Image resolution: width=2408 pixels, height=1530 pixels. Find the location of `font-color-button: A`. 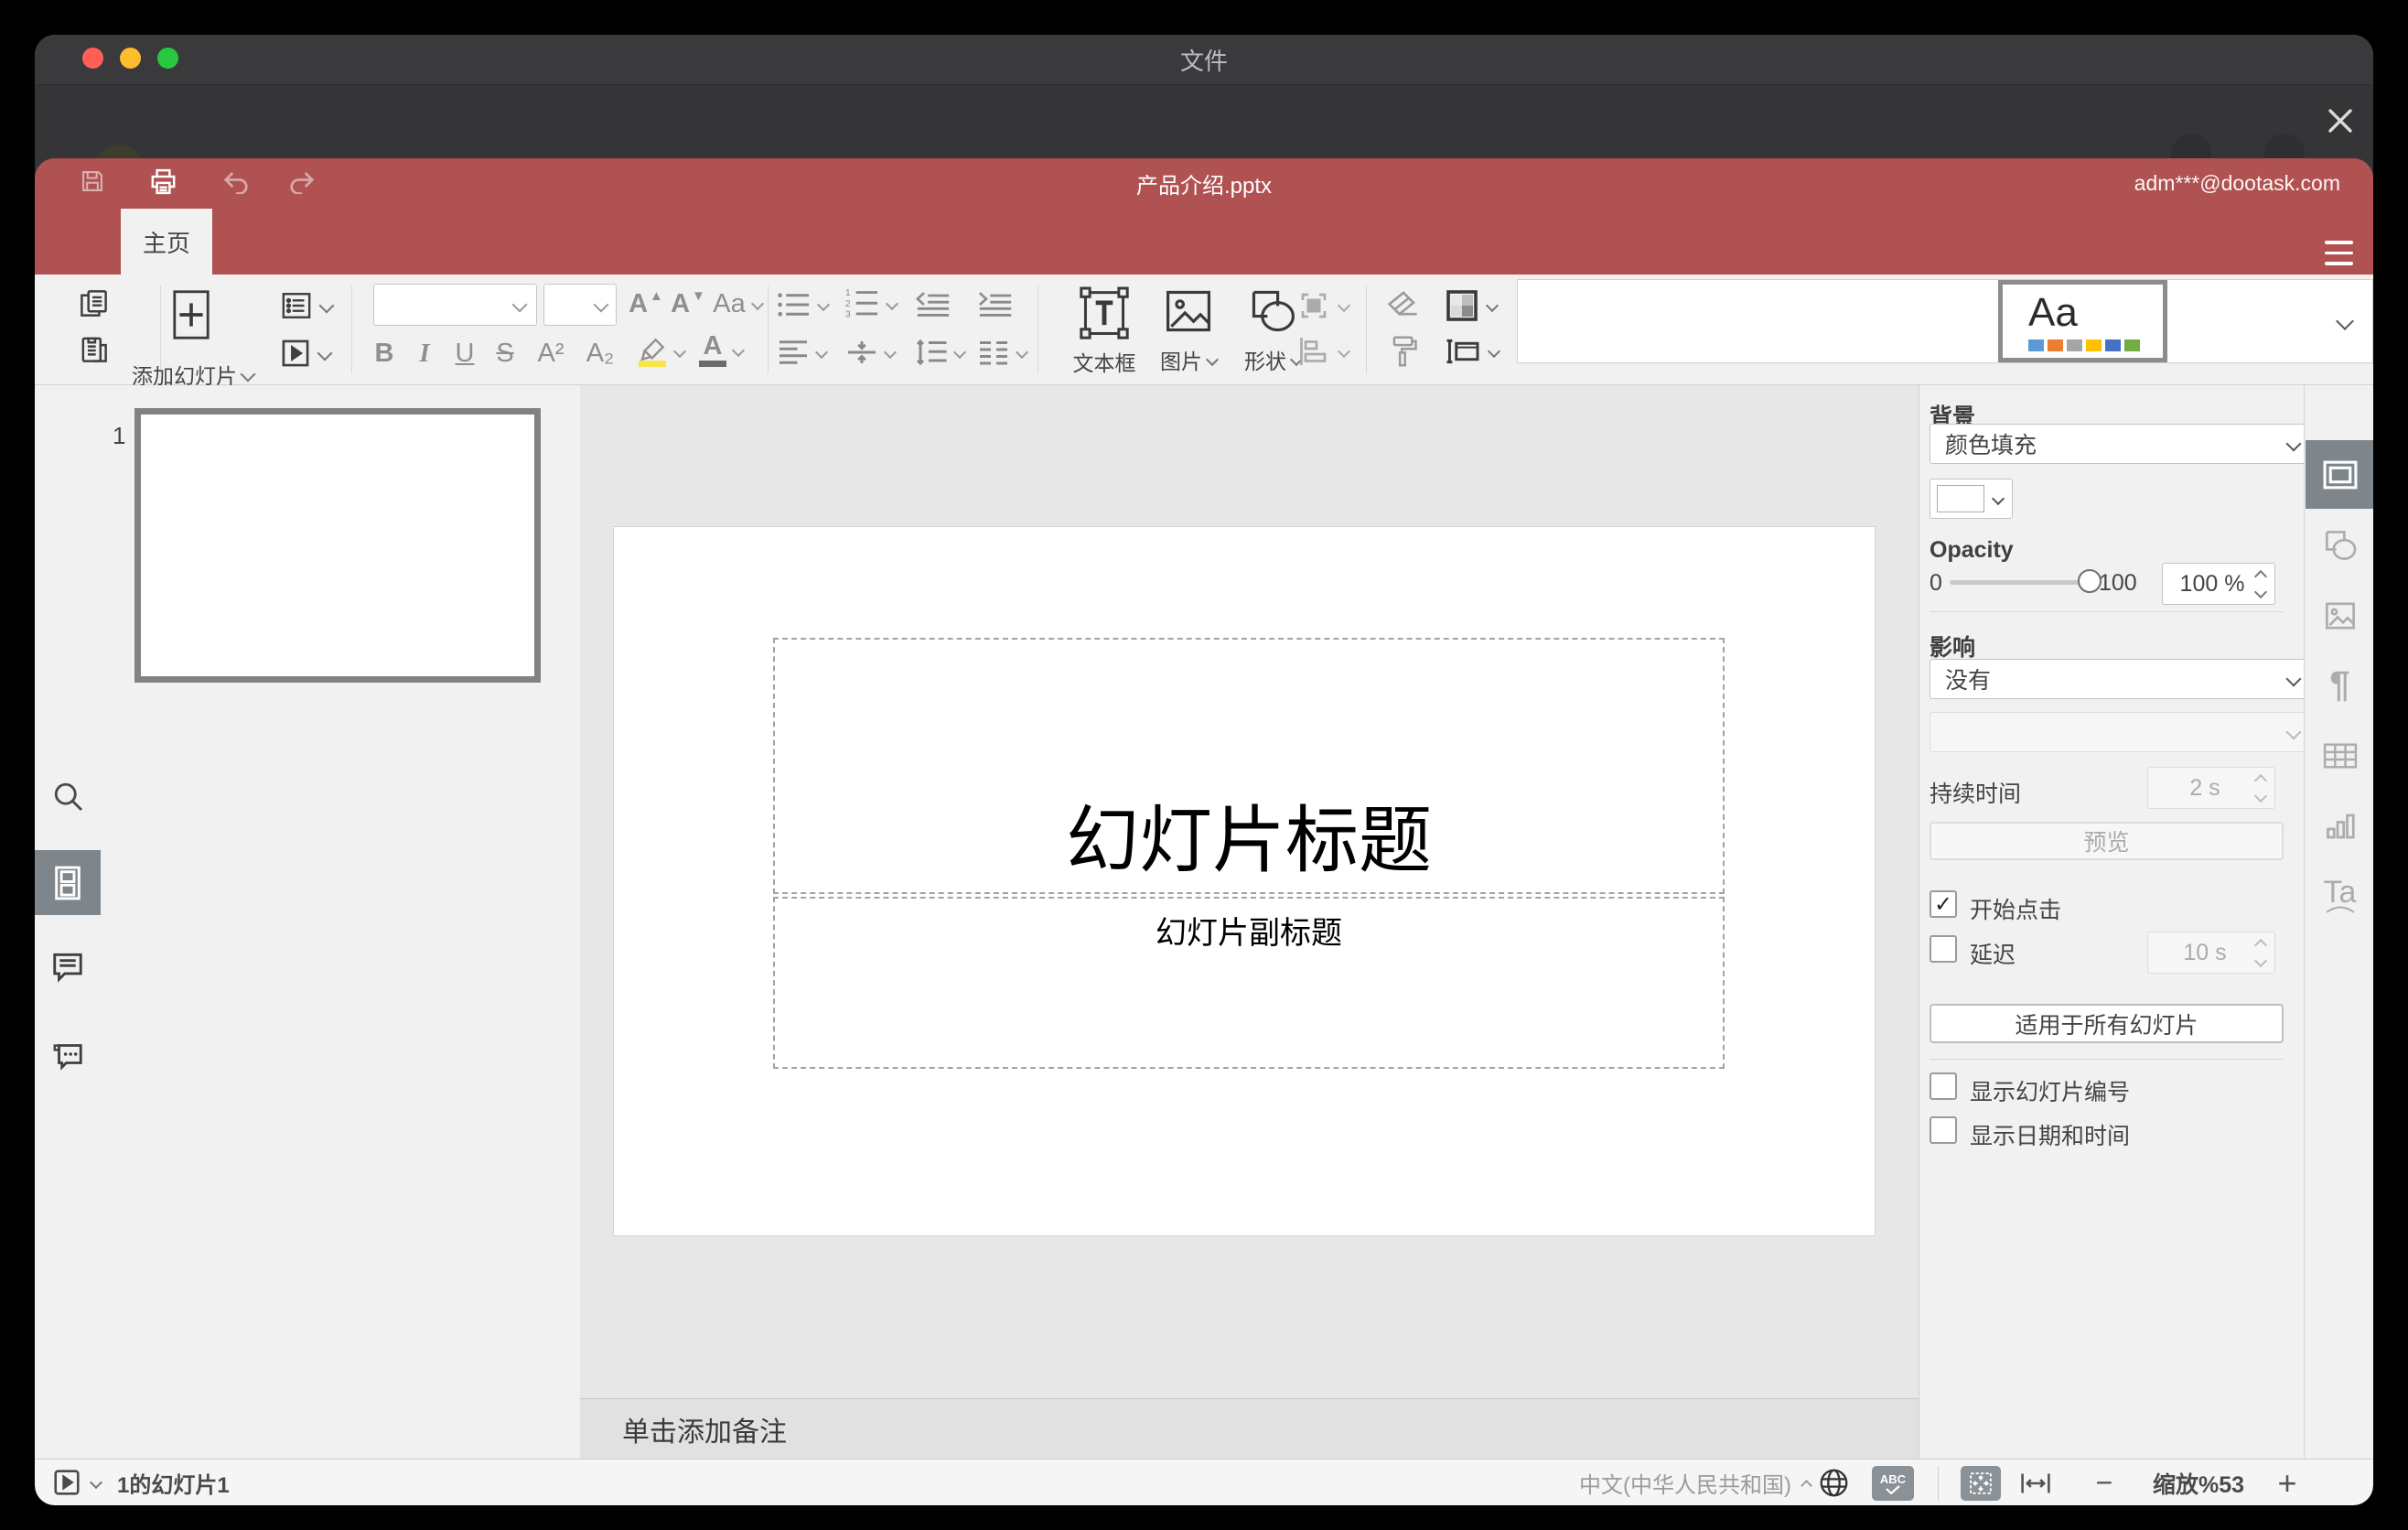

font-color-button: A is located at coordinates (722, 350).